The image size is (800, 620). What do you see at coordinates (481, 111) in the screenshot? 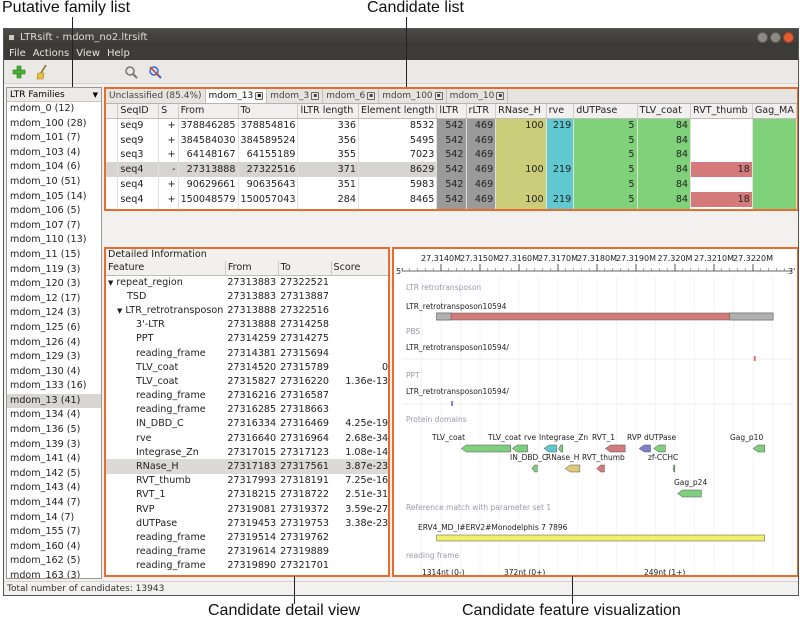
I see `column-header: rLTR` at bounding box center [481, 111].